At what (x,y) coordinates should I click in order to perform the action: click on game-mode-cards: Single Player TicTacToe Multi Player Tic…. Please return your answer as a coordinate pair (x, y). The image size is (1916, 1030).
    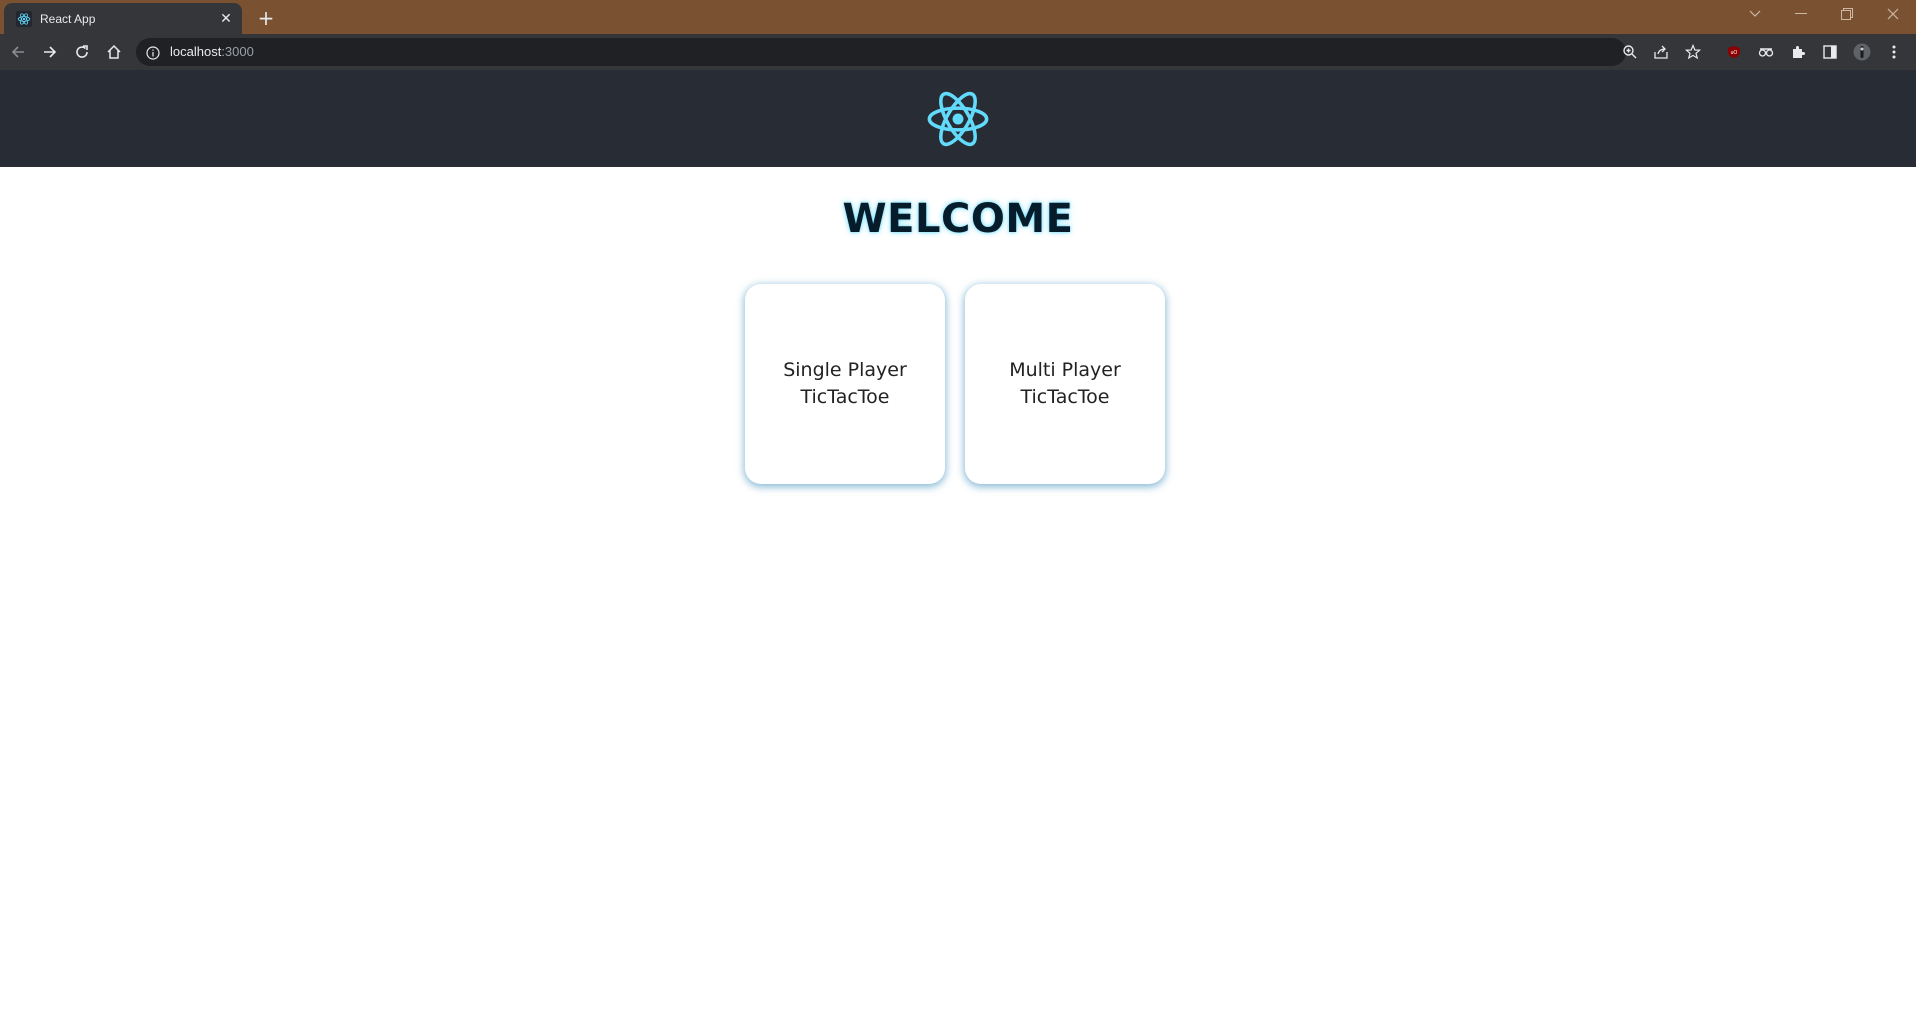
    Looking at the image, I should click on (955, 384).